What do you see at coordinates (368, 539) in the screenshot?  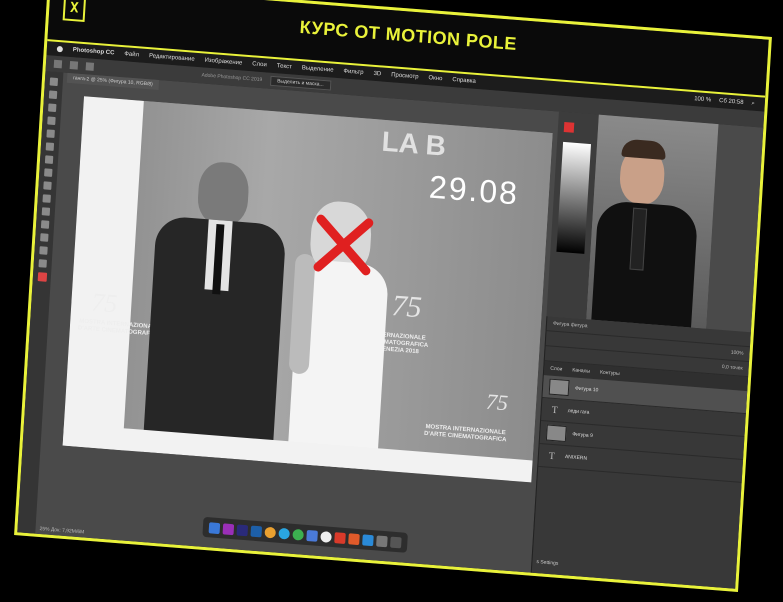 I see `appstore-icon` at bounding box center [368, 539].